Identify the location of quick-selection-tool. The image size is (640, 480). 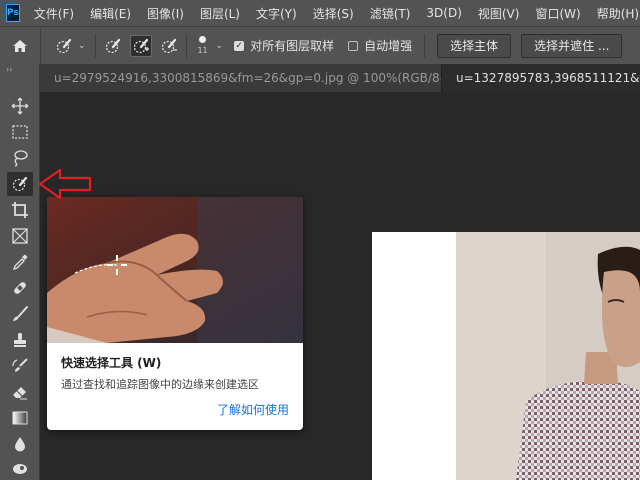
(20, 184).